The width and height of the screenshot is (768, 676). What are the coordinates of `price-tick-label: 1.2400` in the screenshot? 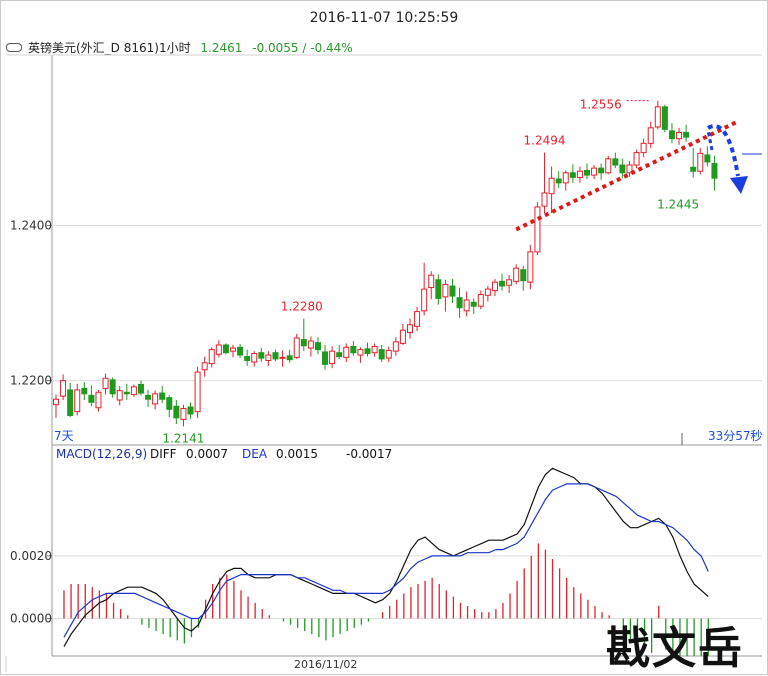 It's located at (31, 226).